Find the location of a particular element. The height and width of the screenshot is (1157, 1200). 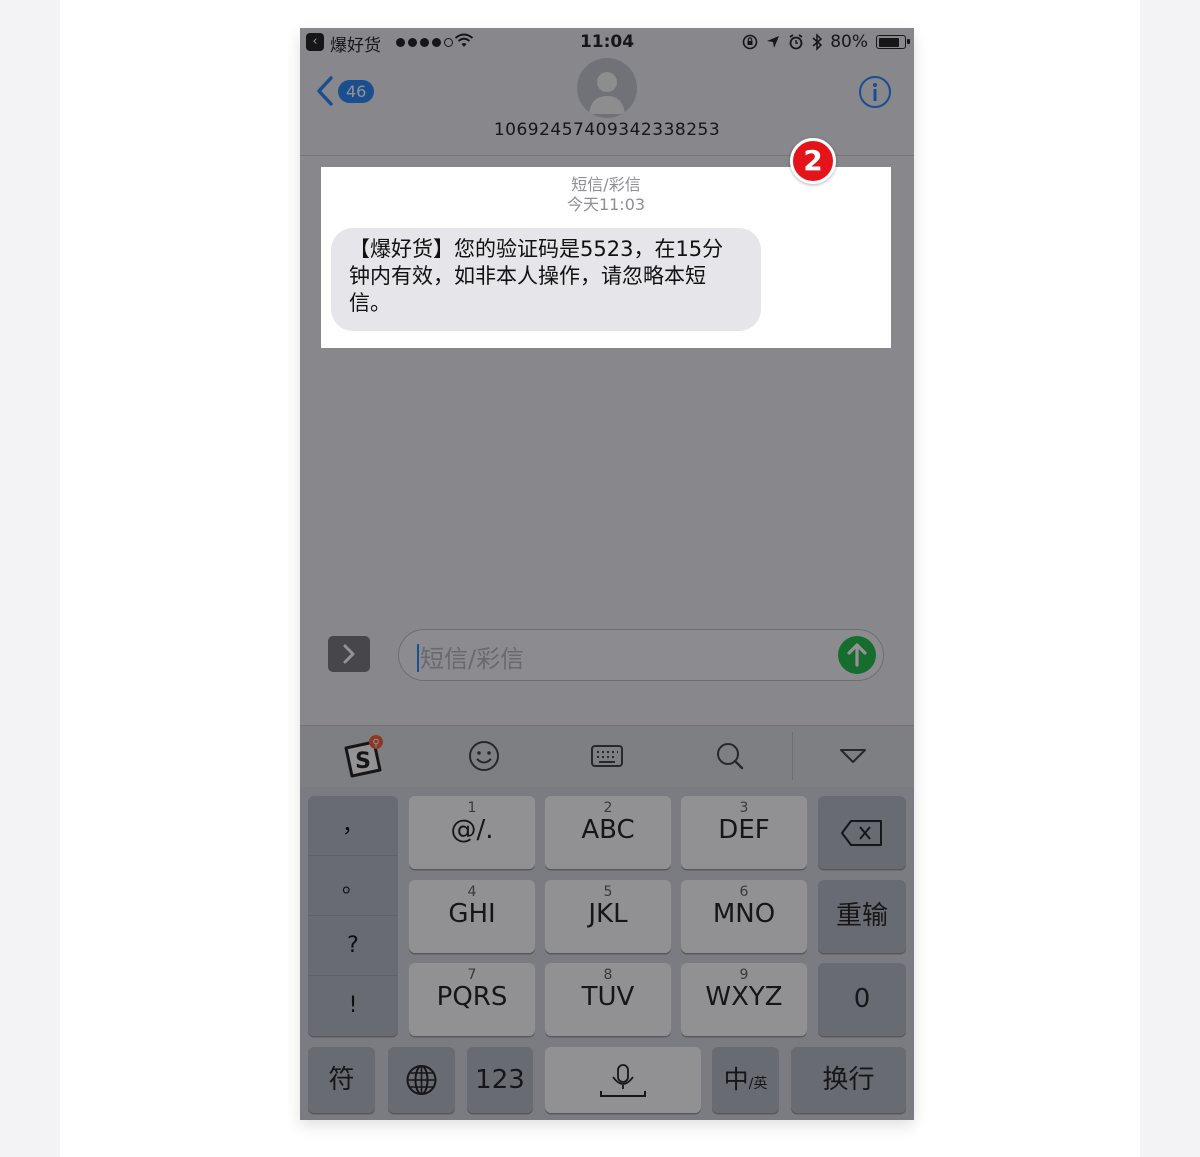

alarm-icon is located at coordinates (796, 42).